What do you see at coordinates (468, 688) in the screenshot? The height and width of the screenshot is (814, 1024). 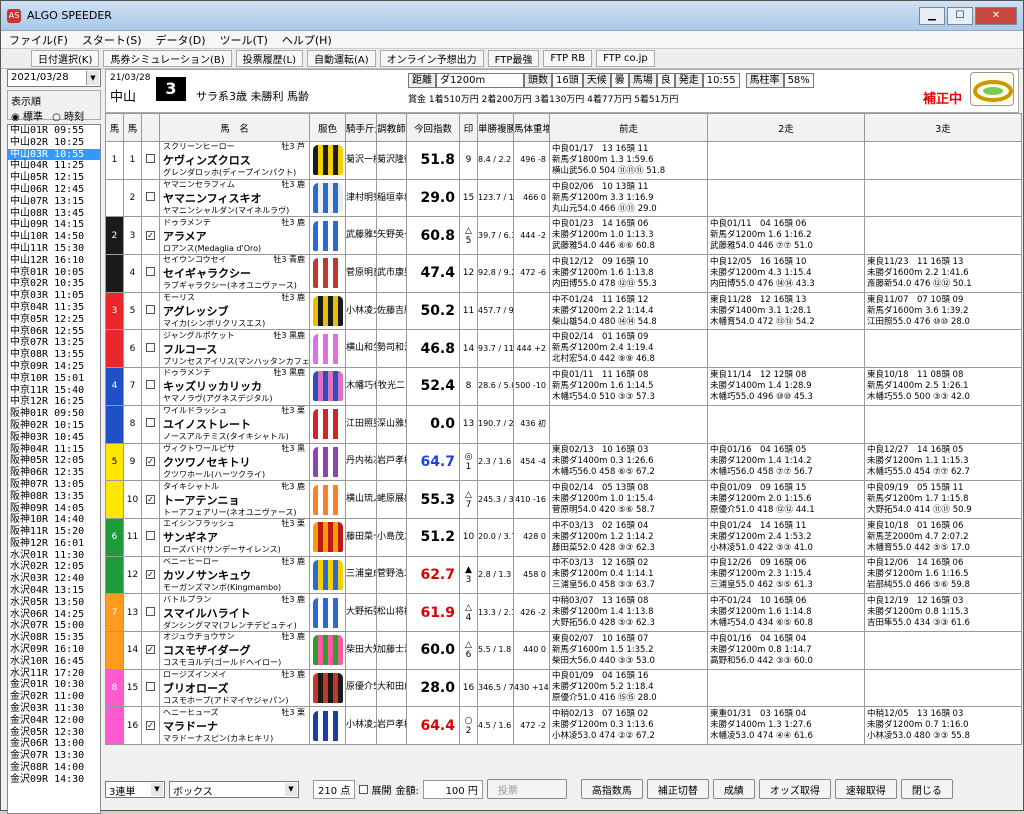 I see `mark-cell: 16` at bounding box center [468, 688].